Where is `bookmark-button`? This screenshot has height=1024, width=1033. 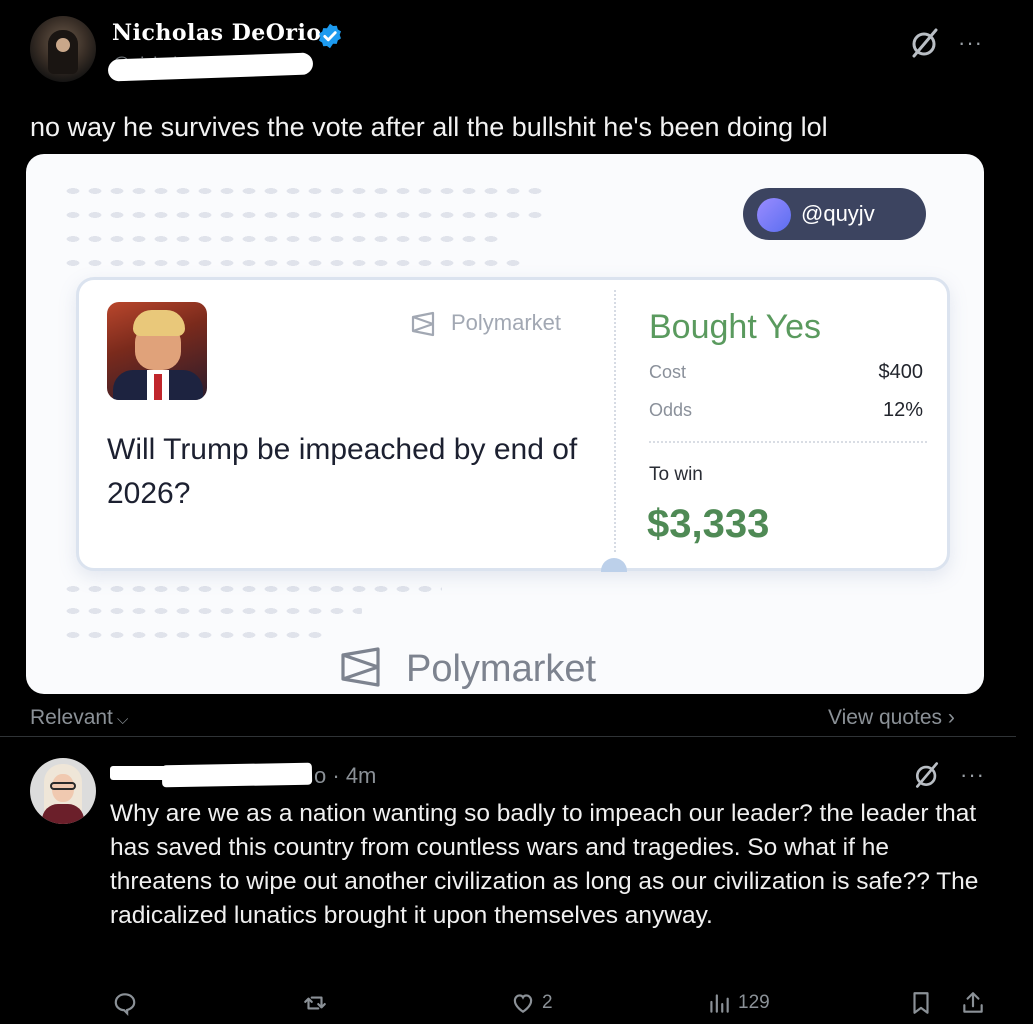
bookmark-button is located at coordinates (921, 1003).